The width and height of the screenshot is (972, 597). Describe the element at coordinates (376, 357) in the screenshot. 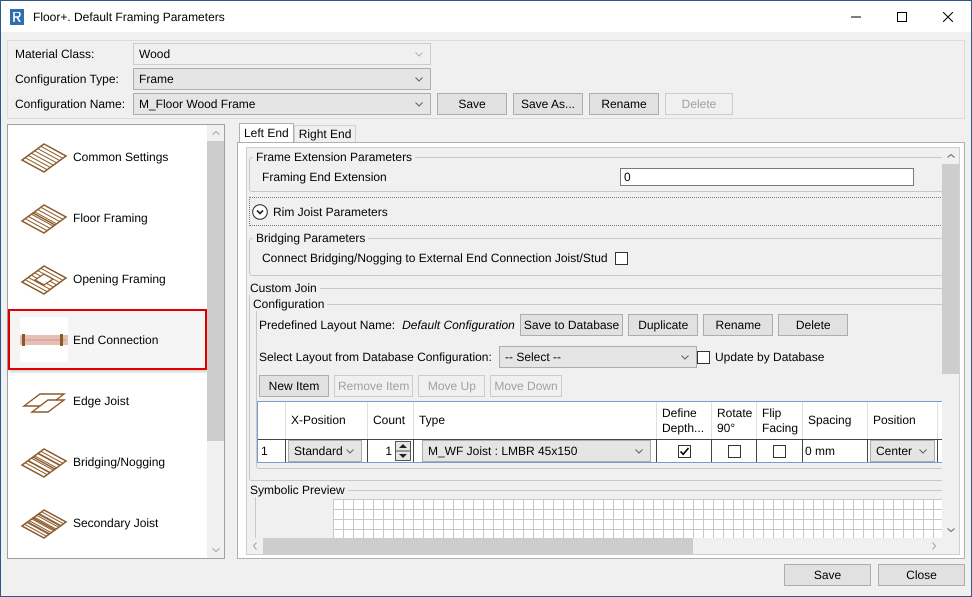

I see `field-label: Select Layout from Database Configuration:` at that location.